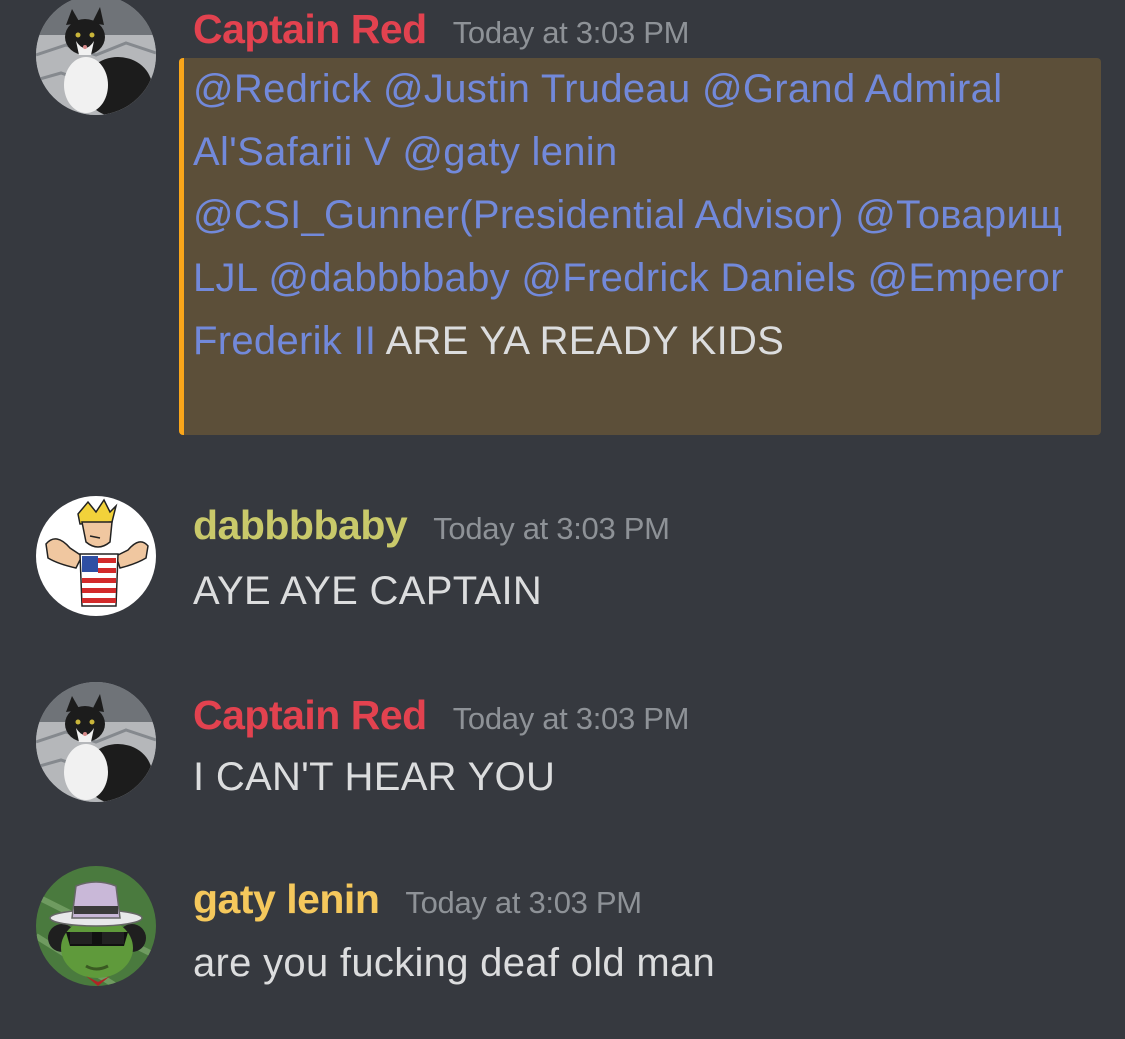  What do you see at coordinates (300, 525) in the screenshot?
I see `username: dabbbbaby` at bounding box center [300, 525].